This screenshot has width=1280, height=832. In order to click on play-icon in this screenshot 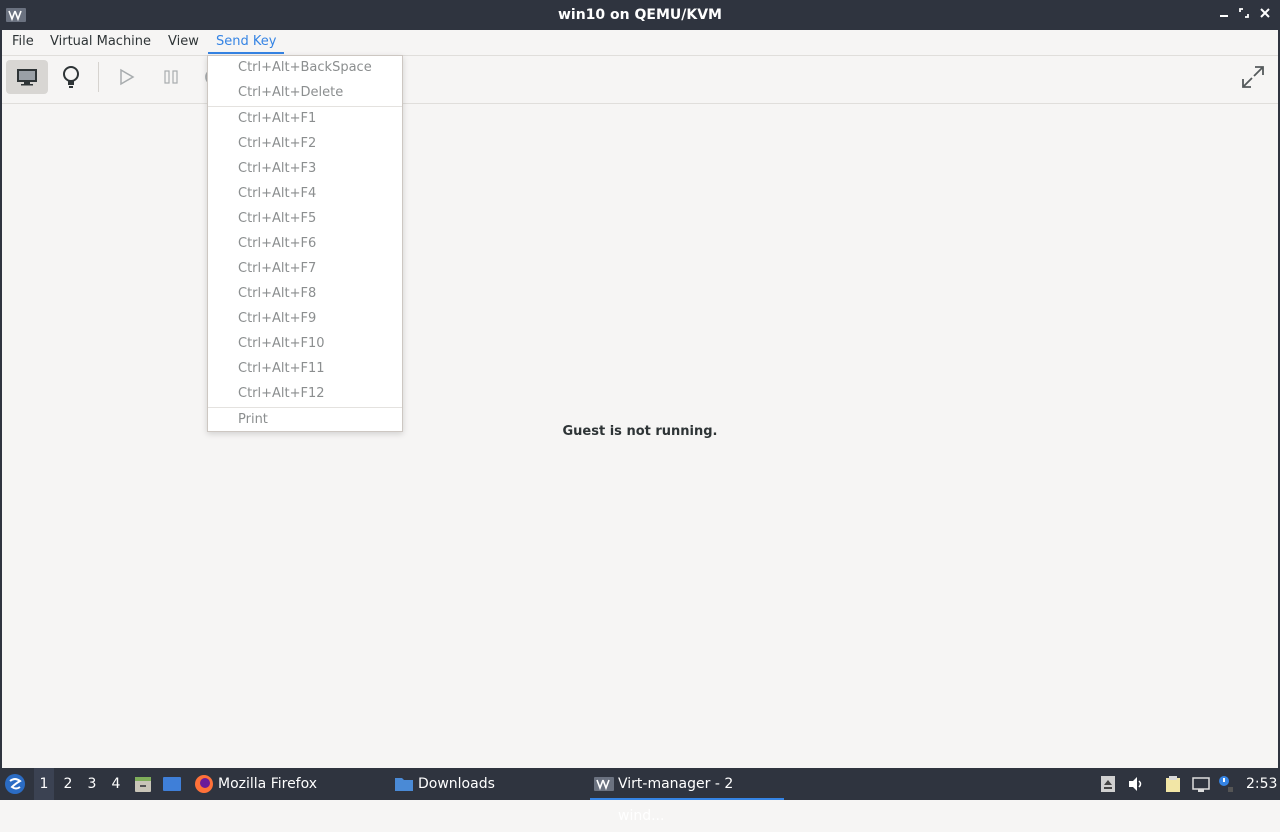, I will do `click(127, 77)`.